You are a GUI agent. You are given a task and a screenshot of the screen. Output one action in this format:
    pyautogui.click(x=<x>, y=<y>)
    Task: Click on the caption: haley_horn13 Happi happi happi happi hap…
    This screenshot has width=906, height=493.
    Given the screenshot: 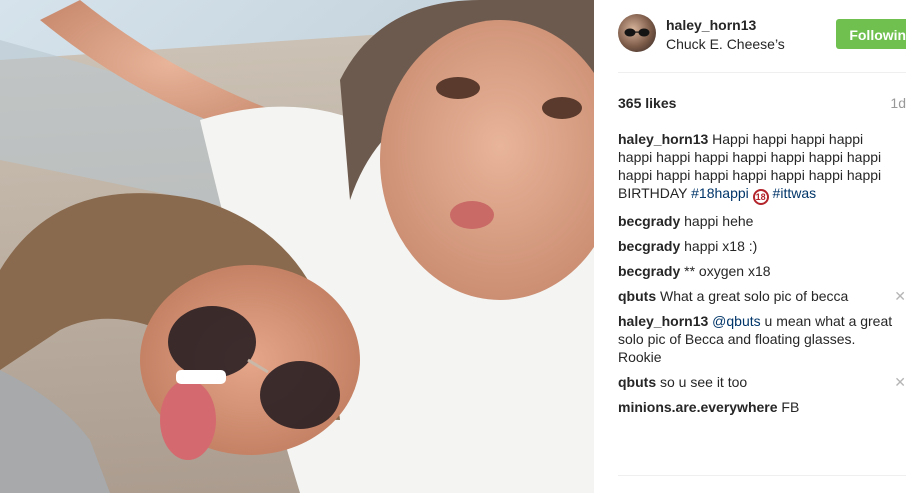 What is the action you would take?
    pyautogui.click(x=762, y=167)
    